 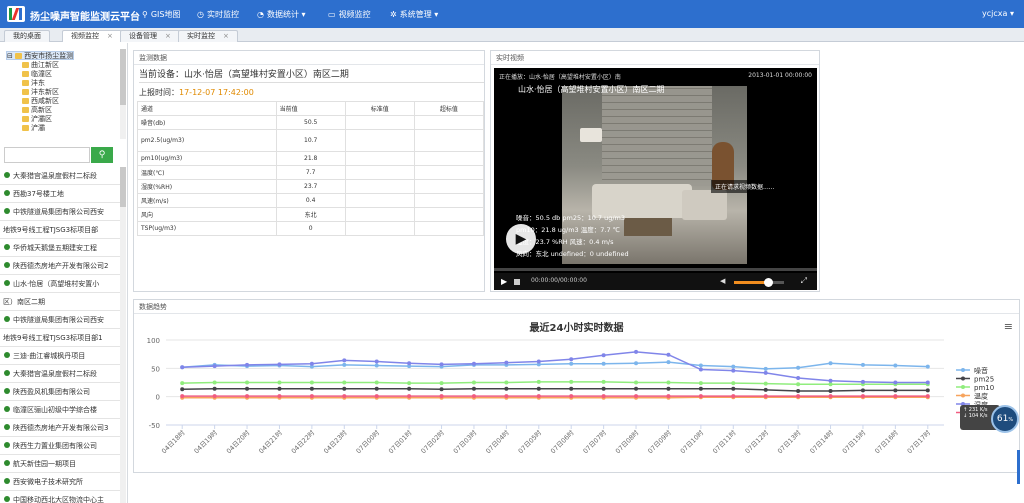 What do you see at coordinates (37, 74) in the screenshot?
I see `tree-node: 临潼区` at bounding box center [37, 74].